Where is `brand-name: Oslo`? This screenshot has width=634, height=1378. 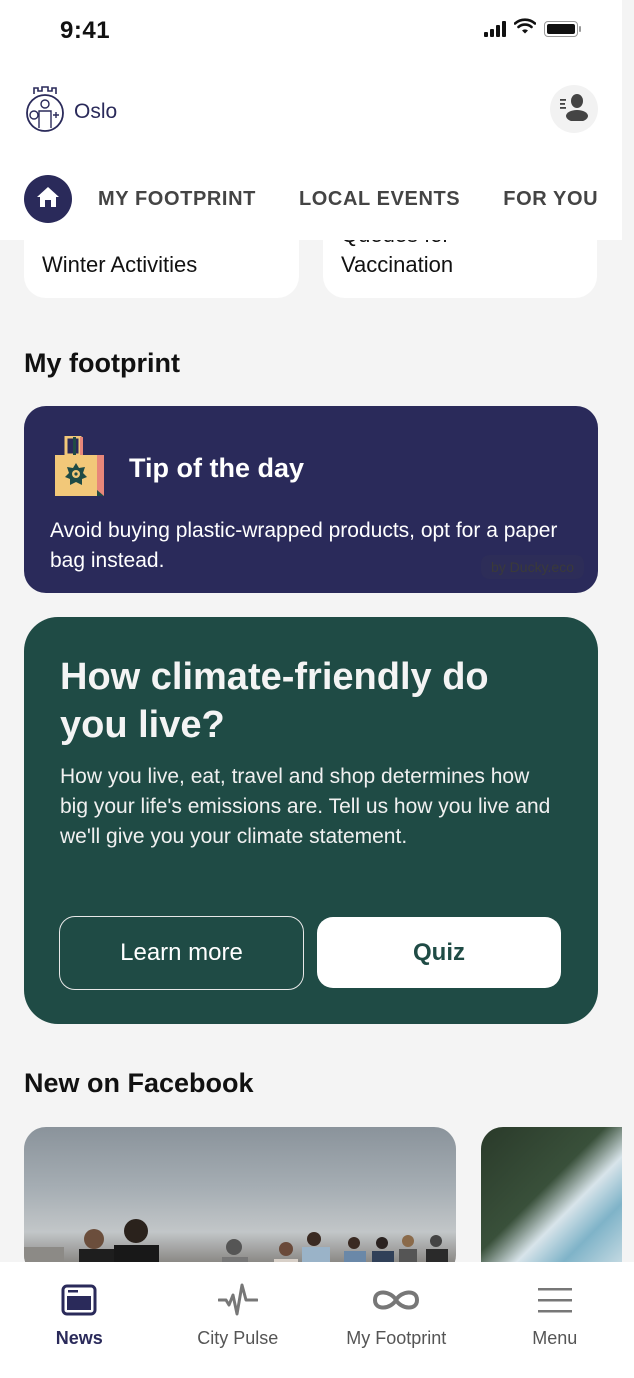
brand-name: Oslo is located at coordinates (96, 111).